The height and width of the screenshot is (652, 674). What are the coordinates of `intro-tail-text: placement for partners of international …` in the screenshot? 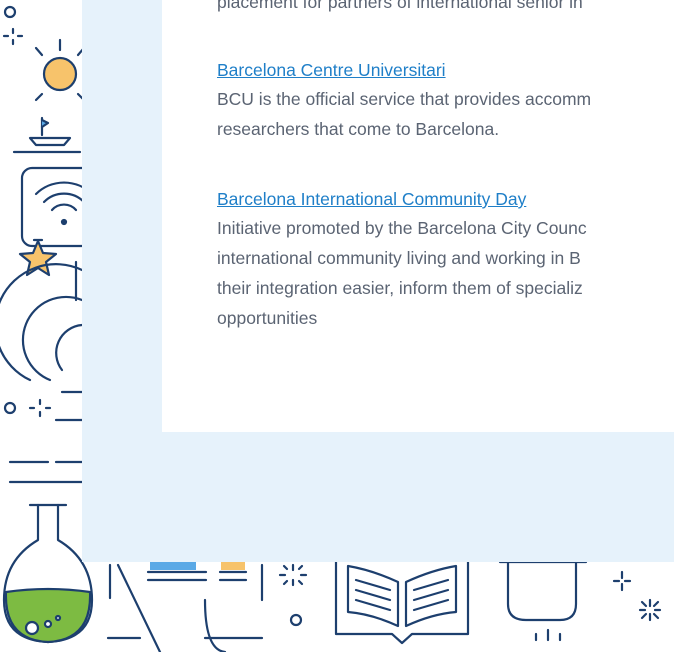 It's located at (400, 6).